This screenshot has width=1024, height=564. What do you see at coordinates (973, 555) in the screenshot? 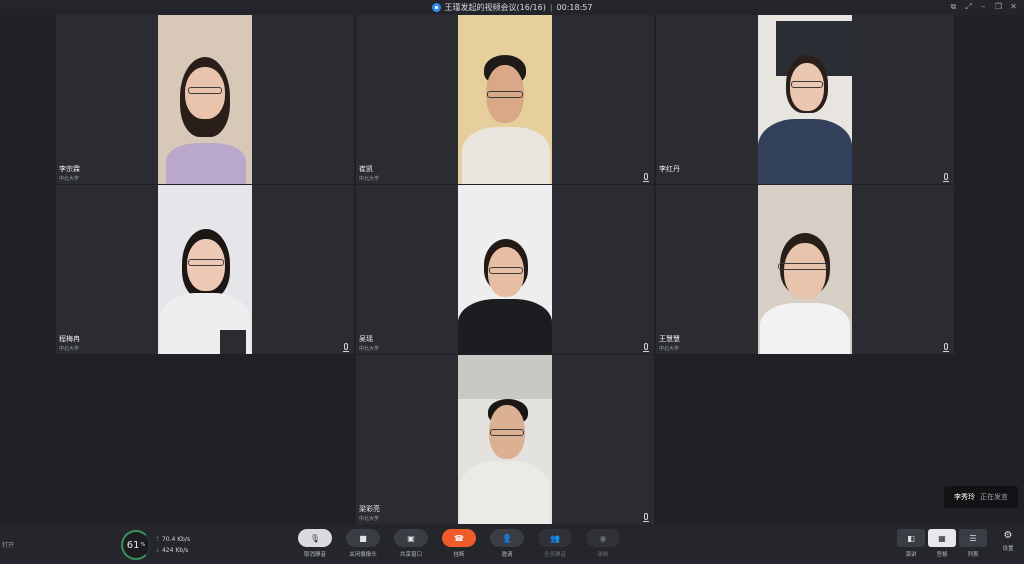
I see `list-view-label: 列表` at bounding box center [973, 555].